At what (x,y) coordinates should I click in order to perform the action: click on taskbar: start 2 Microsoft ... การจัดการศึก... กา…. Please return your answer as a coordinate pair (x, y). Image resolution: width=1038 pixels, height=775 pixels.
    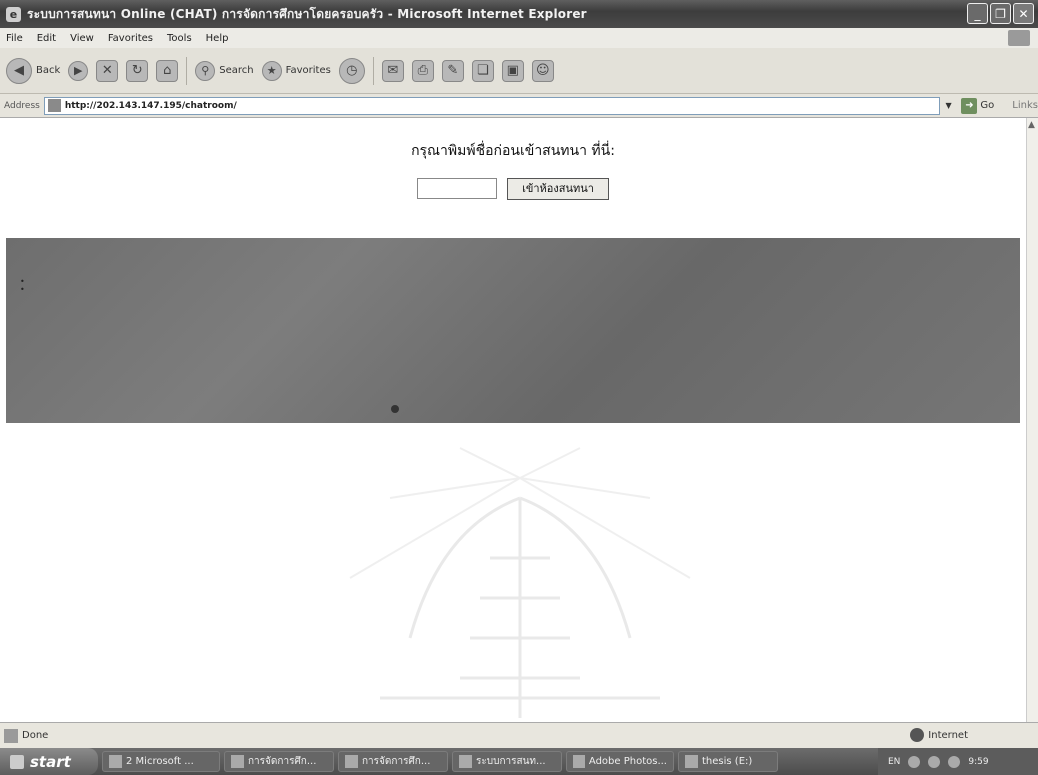
    Looking at the image, I should click on (519, 761).